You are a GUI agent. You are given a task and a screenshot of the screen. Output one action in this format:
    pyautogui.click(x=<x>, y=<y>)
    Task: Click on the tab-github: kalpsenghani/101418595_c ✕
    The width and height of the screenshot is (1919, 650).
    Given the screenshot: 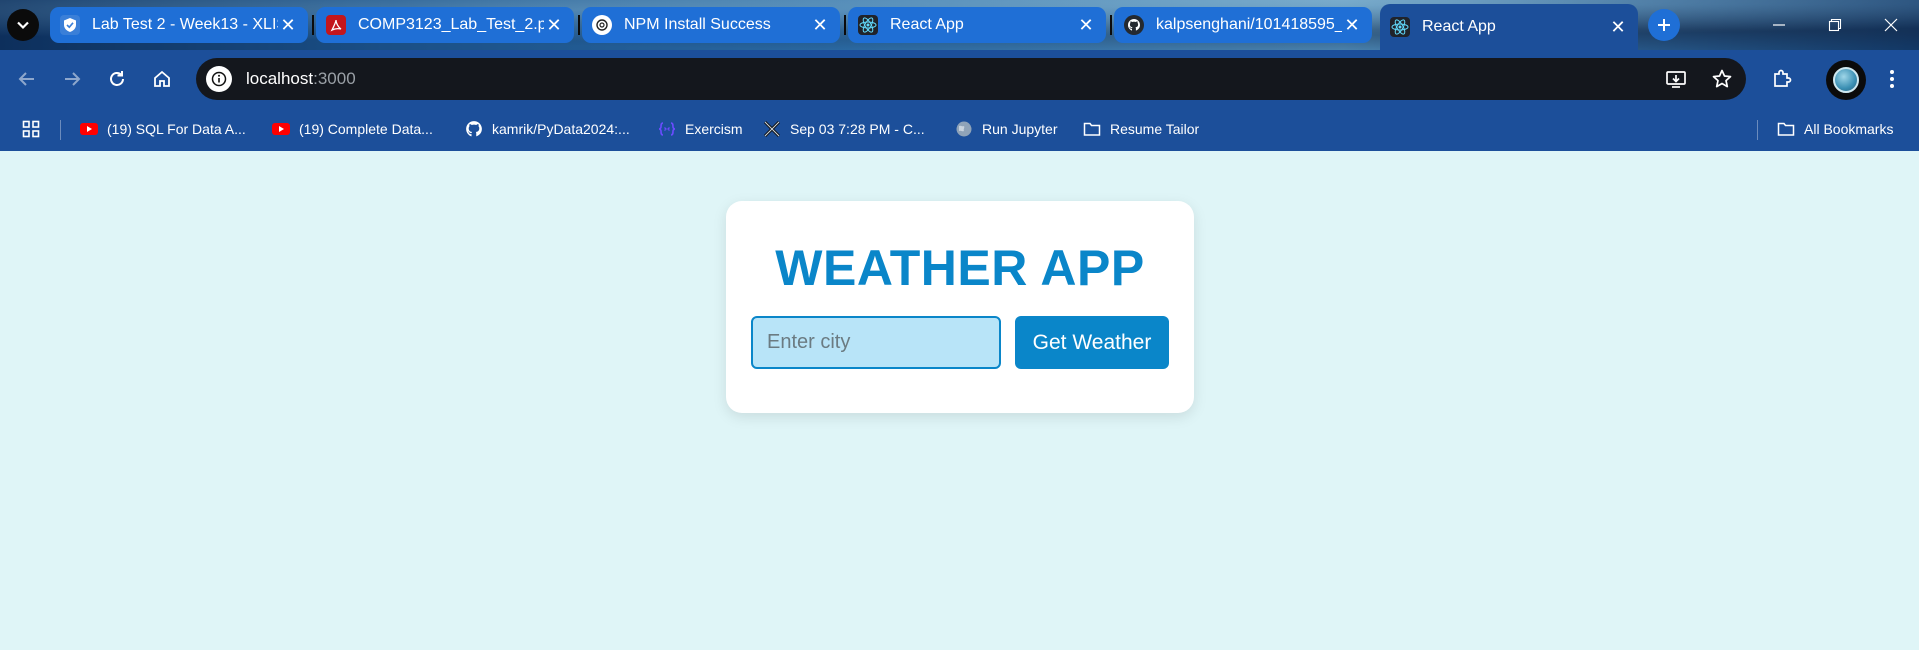 What is the action you would take?
    pyautogui.click(x=1243, y=25)
    